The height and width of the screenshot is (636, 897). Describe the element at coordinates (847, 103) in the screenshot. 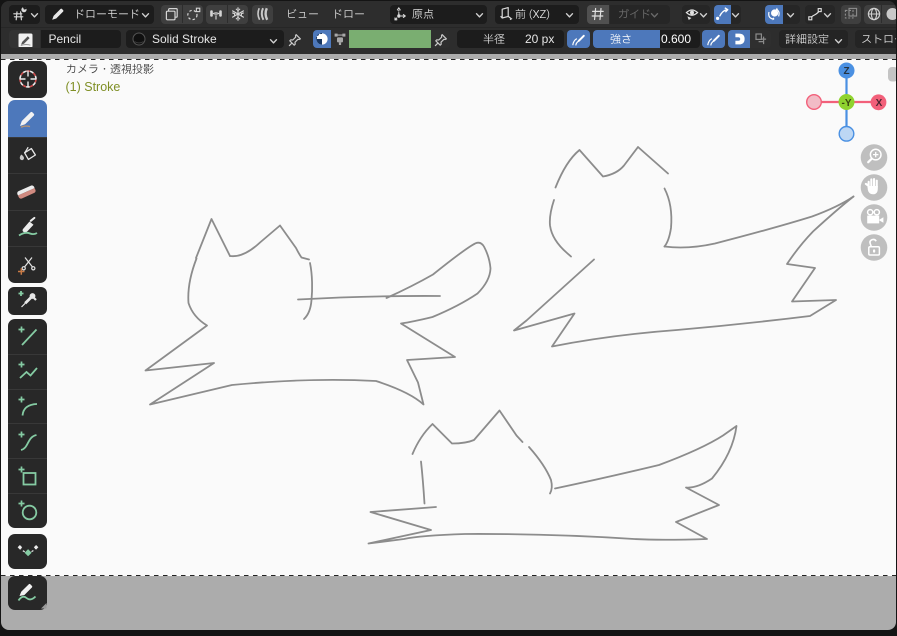

I see `svg-text: -Y` at that location.